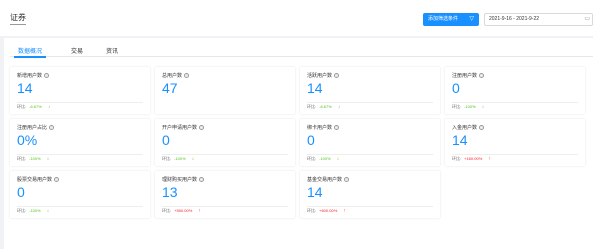  I want to click on metric-card: 绑卡用户数? 0 环比: -100% ↓, so click(370, 142).